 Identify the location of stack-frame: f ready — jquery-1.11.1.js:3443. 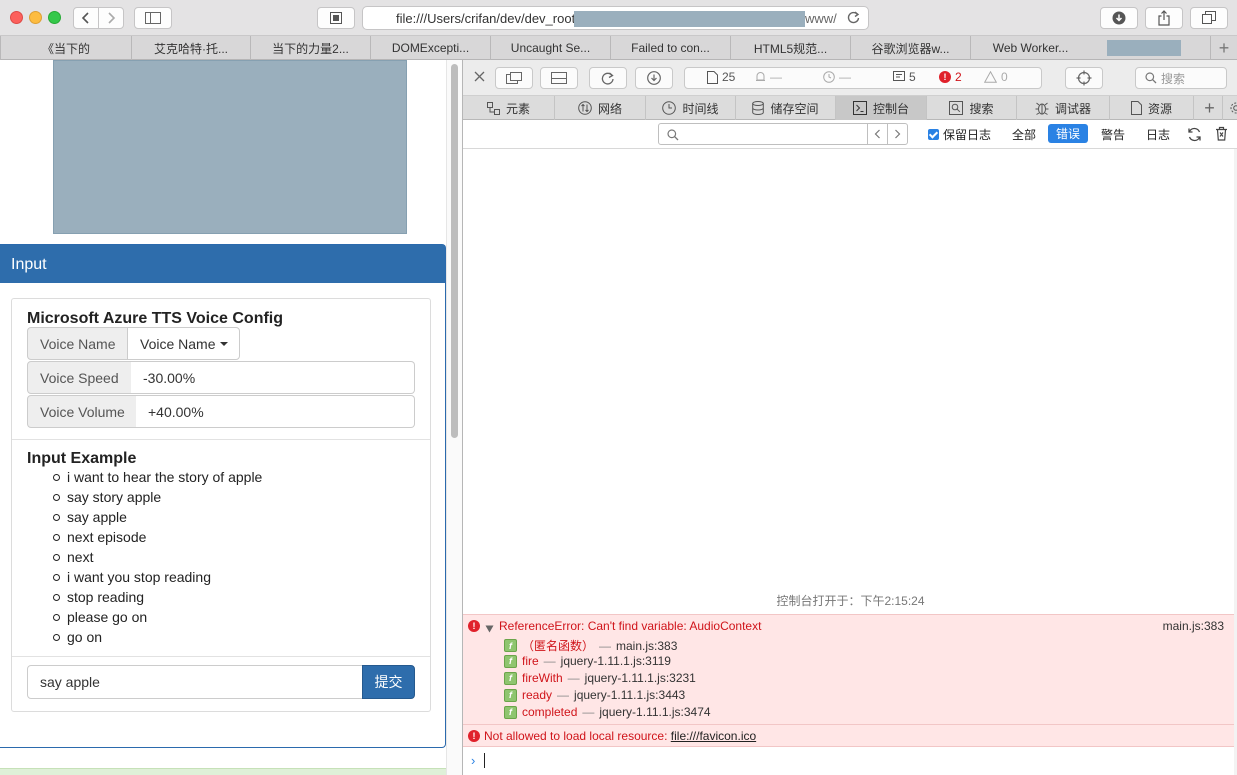
(594, 695).